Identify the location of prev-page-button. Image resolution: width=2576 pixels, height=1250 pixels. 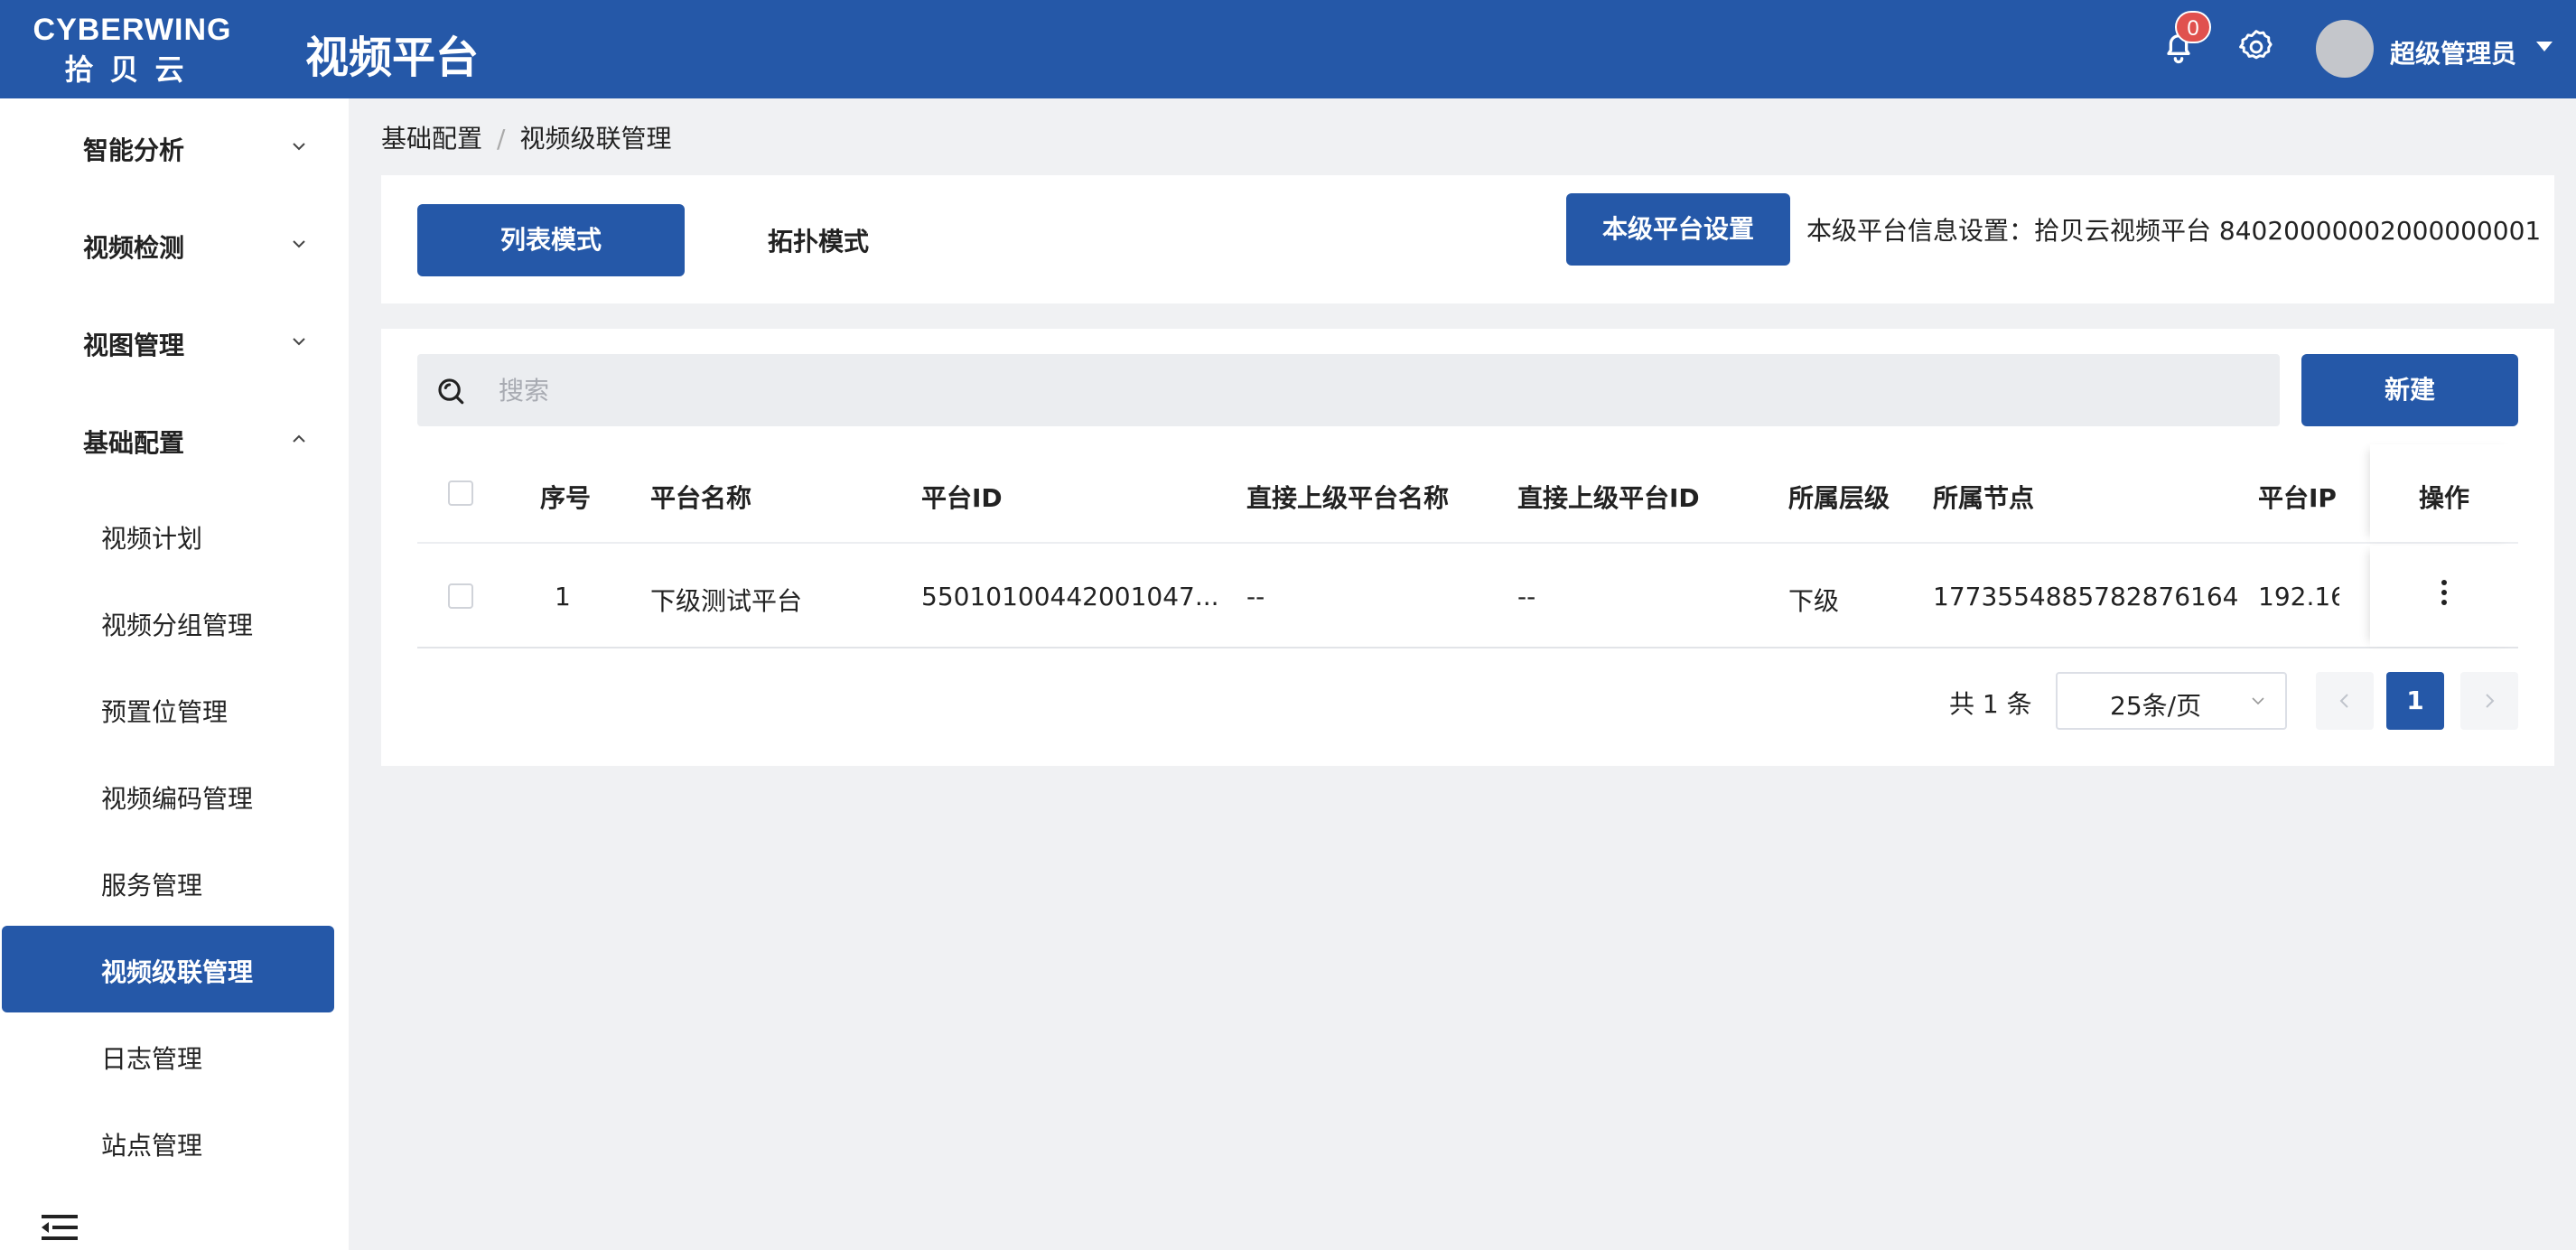
(2345, 701).